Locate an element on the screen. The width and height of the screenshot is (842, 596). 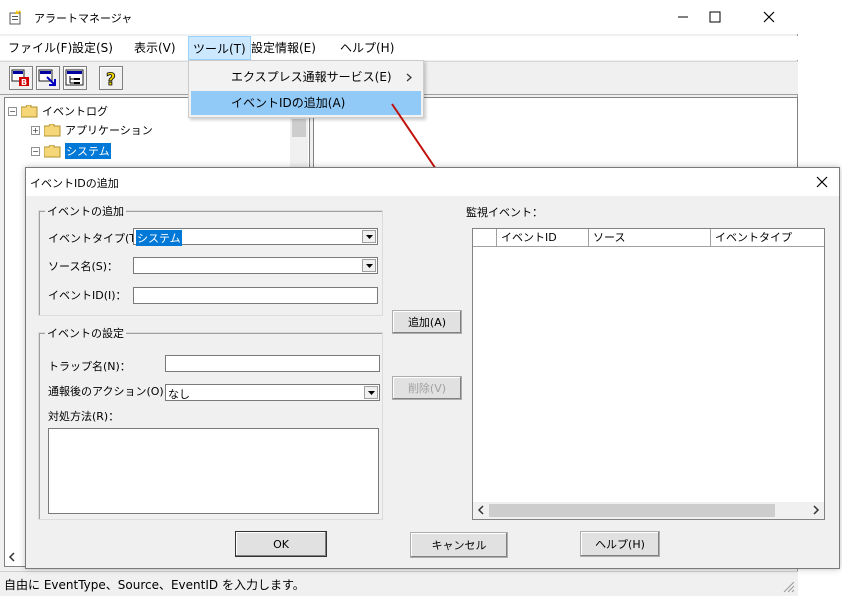
tree-node-application: + アプリケーション is located at coordinates (92, 130).